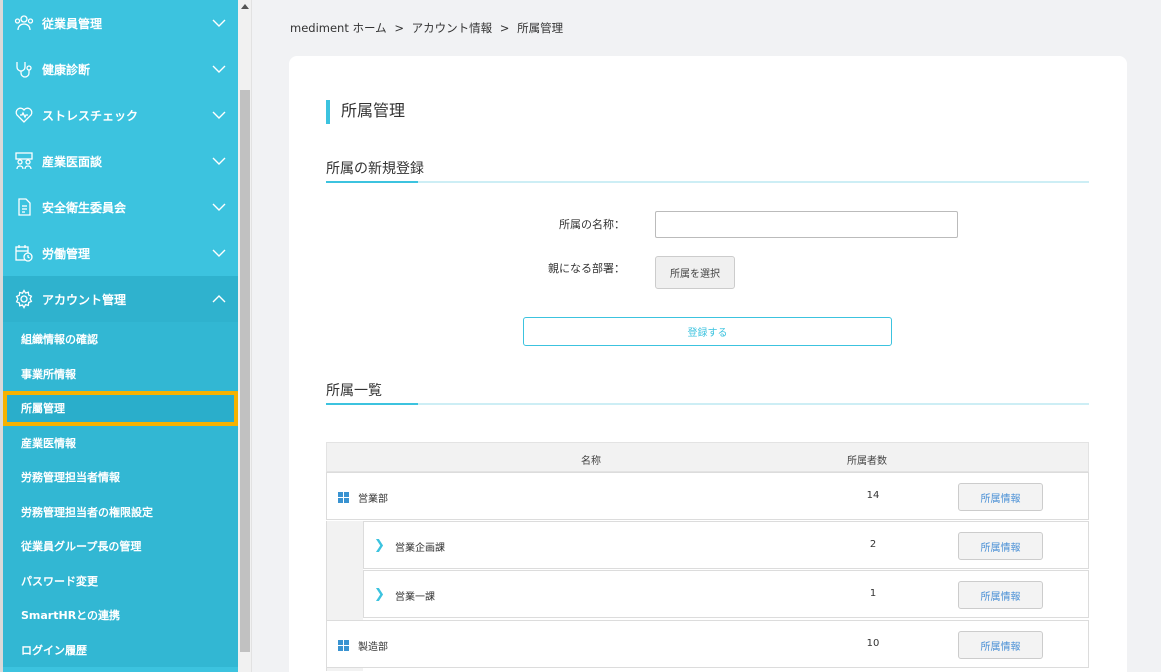 Image resolution: width=1161 pixels, height=672 pixels. What do you see at coordinates (707, 457) in the screenshot?
I see `table-header: 名称 所属者数` at bounding box center [707, 457].